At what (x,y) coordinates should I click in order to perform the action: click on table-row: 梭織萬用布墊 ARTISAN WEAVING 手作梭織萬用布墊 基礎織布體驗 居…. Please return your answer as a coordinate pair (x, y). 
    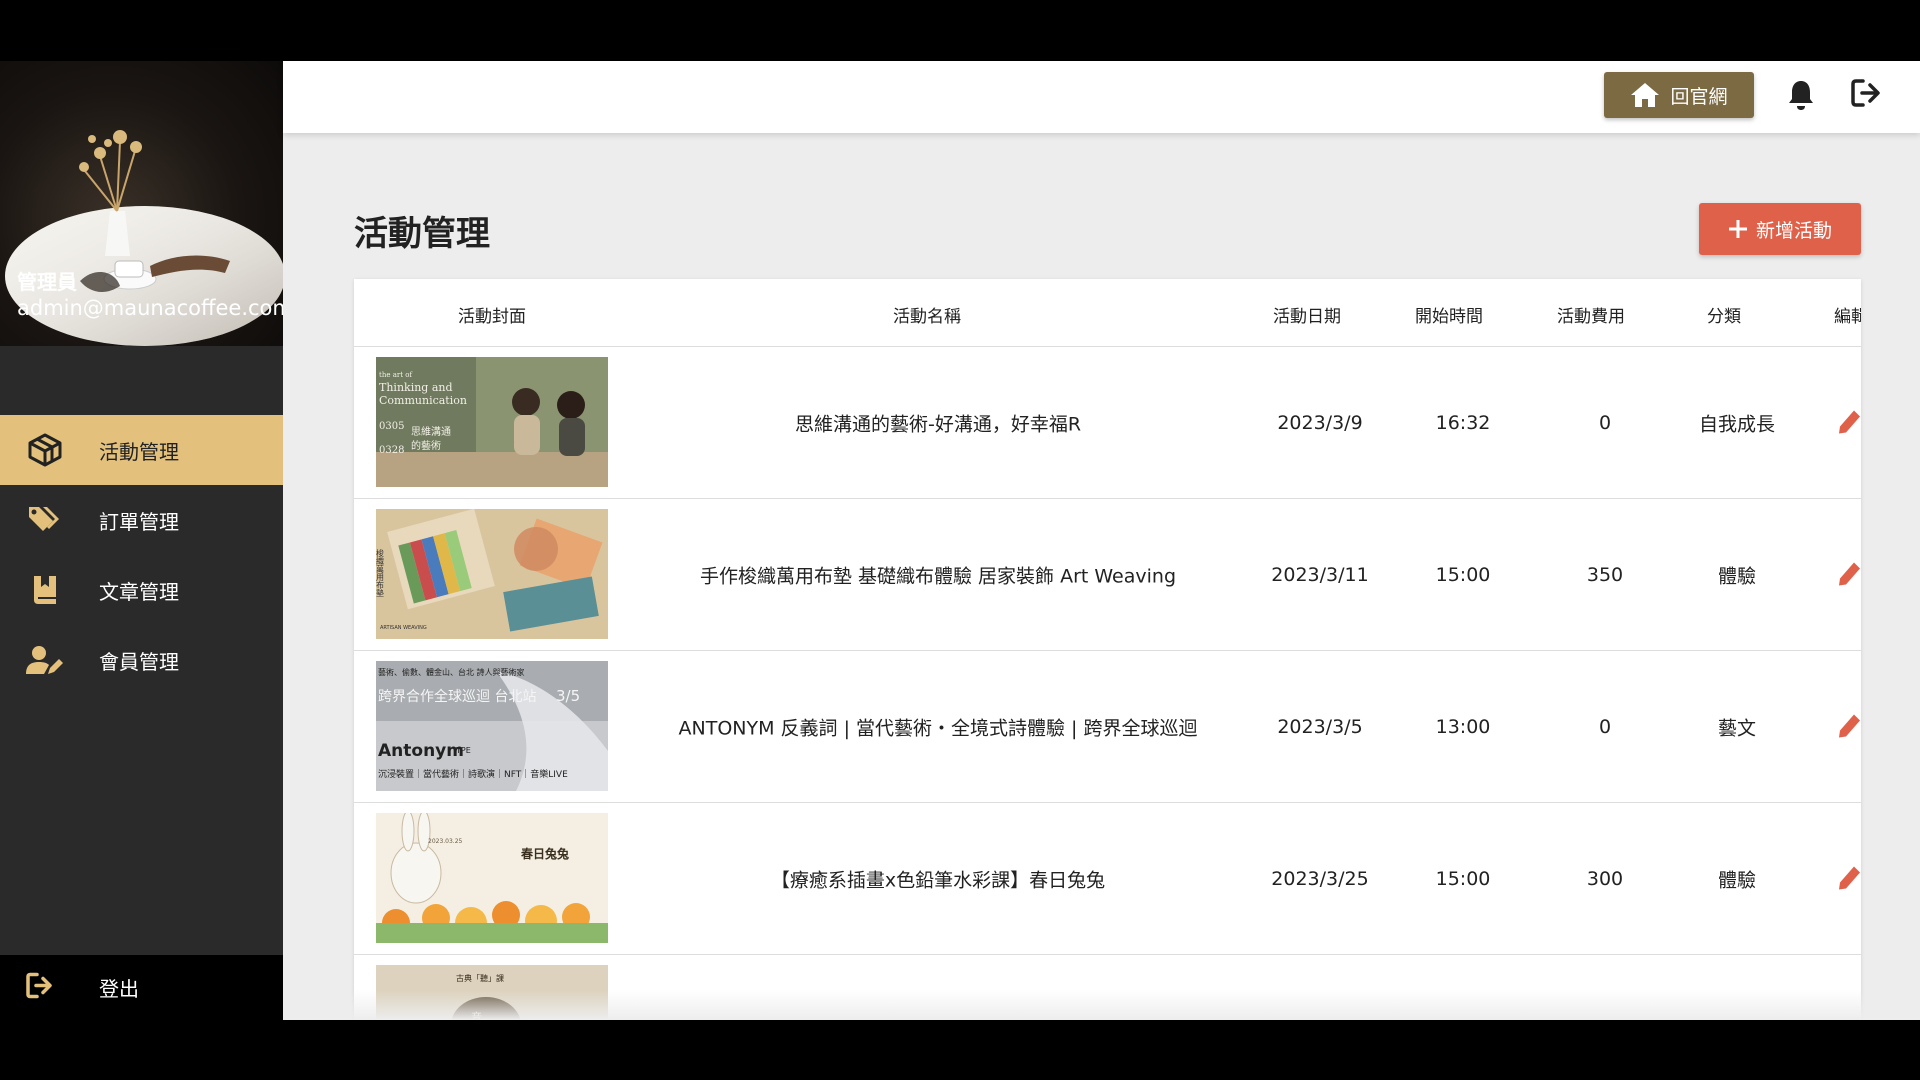
    Looking at the image, I should click on (1107, 575).